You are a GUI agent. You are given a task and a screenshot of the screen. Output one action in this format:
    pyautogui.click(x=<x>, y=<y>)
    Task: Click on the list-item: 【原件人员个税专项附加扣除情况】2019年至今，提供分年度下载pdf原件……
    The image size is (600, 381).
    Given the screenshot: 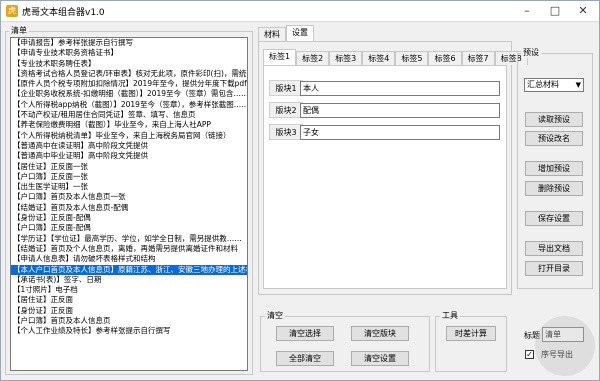 What is the action you would take?
    pyautogui.click(x=129, y=84)
    